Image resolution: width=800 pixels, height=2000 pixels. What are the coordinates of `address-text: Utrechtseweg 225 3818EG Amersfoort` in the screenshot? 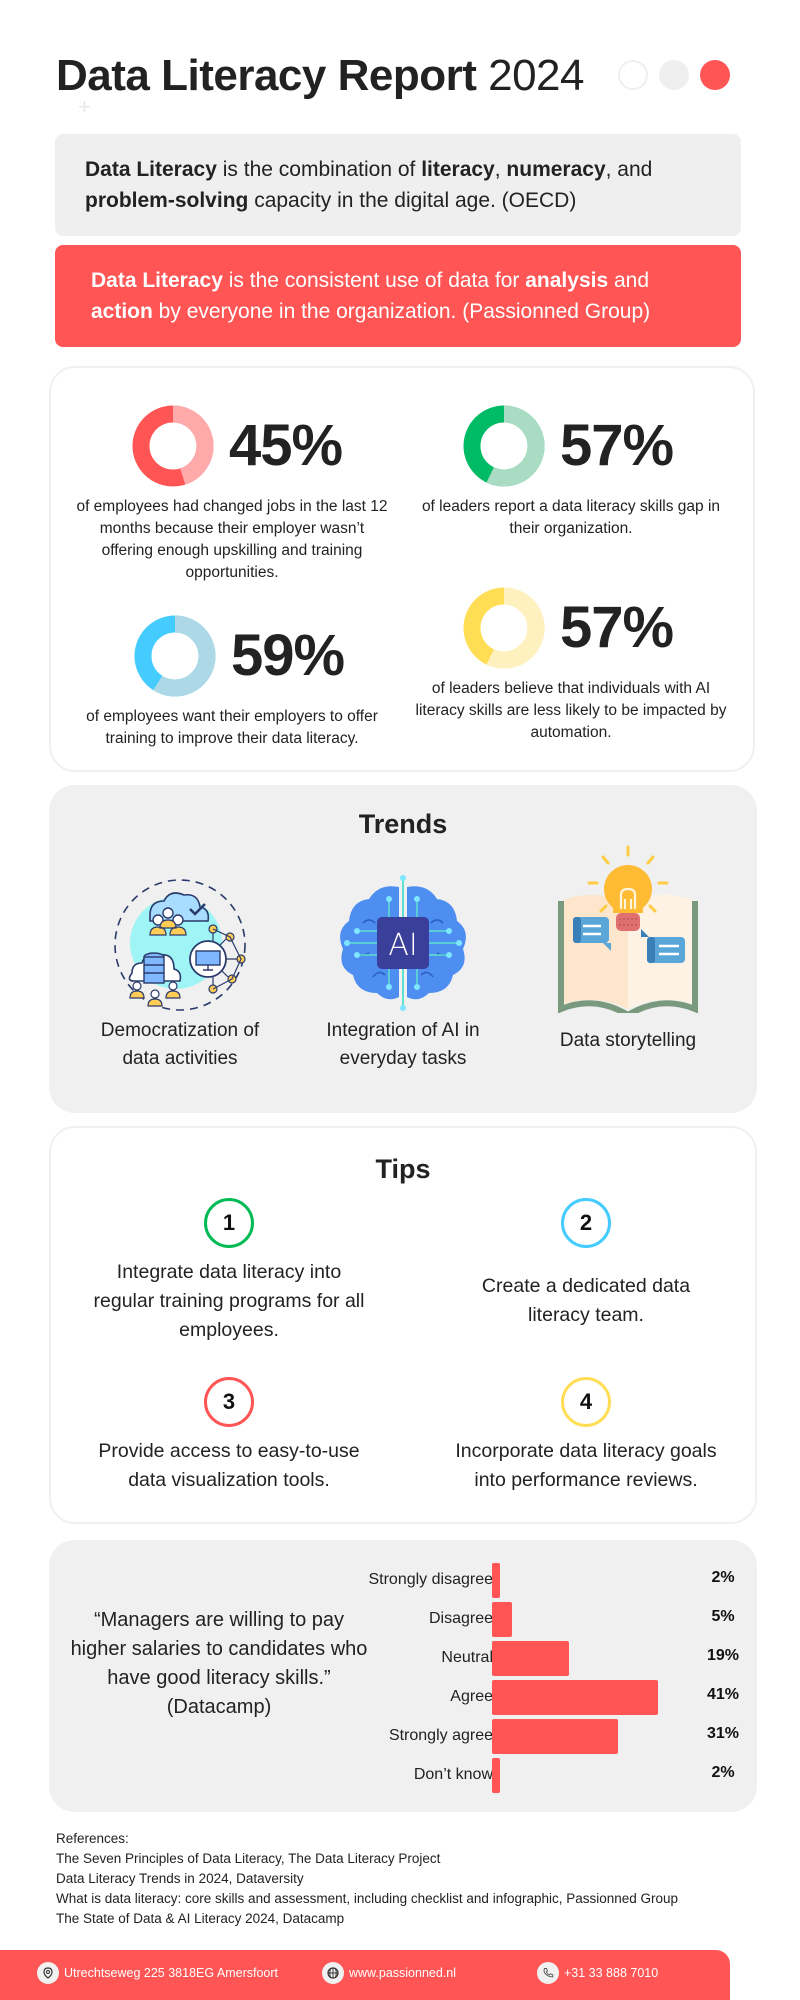 It's located at (171, 1973).